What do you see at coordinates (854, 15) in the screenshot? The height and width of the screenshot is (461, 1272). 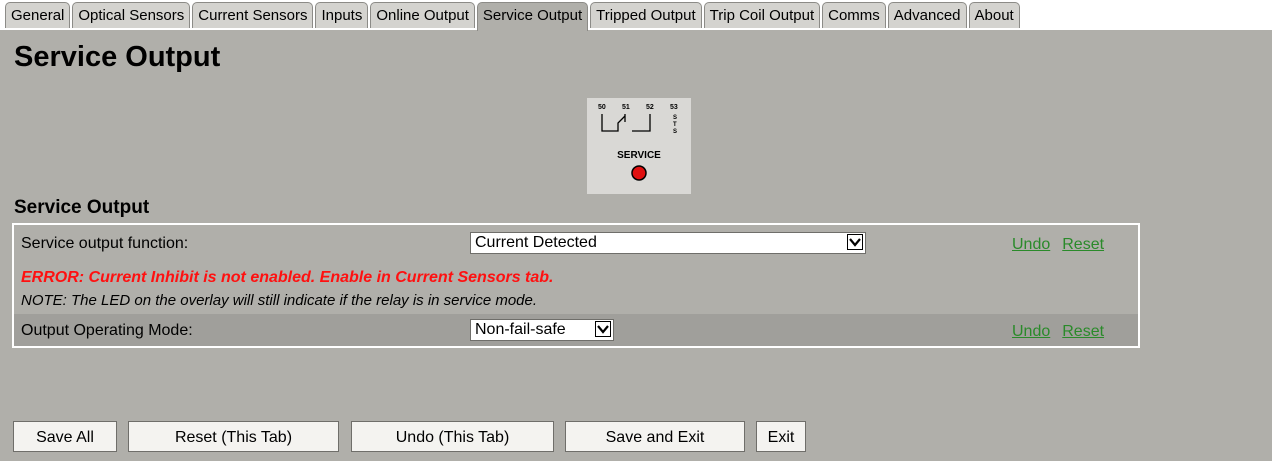 I see `tab-comms: Comms` at bounding box center [854, 15].